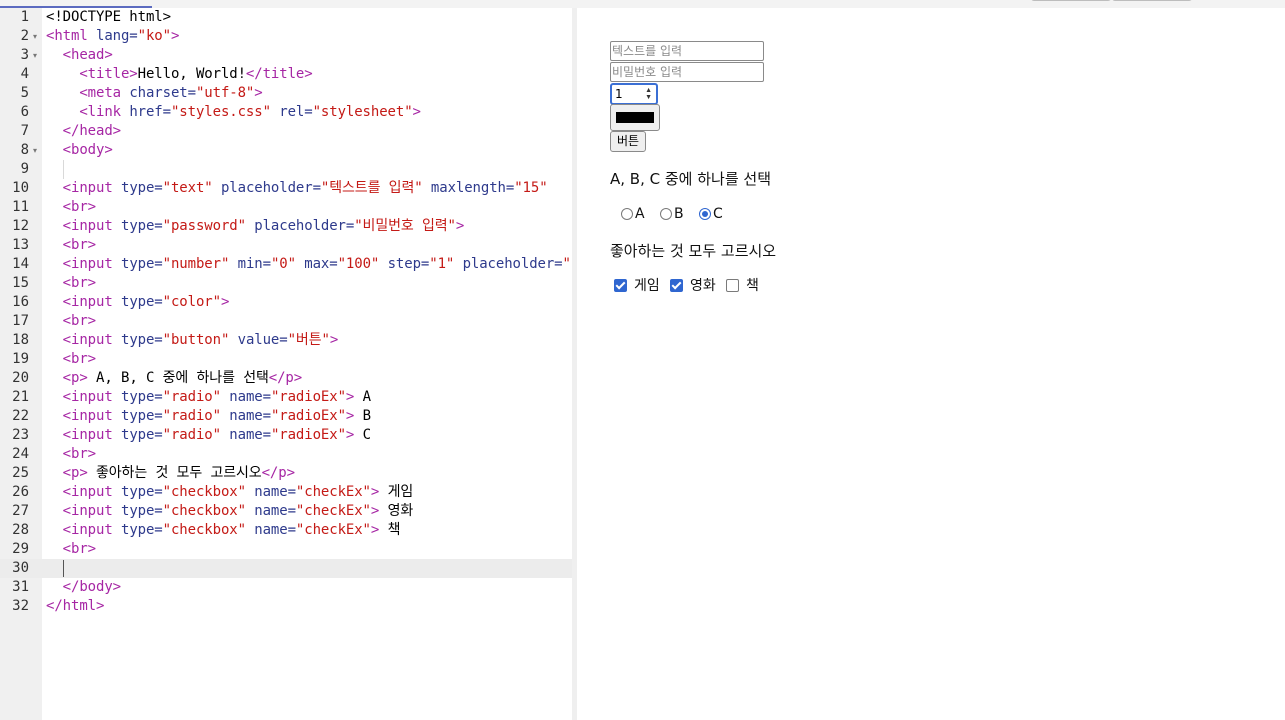  What do you see at coordinates (286, 454) in the screenshot?
I see `code-line: 24 <br>` at bounding box center [286, 454].